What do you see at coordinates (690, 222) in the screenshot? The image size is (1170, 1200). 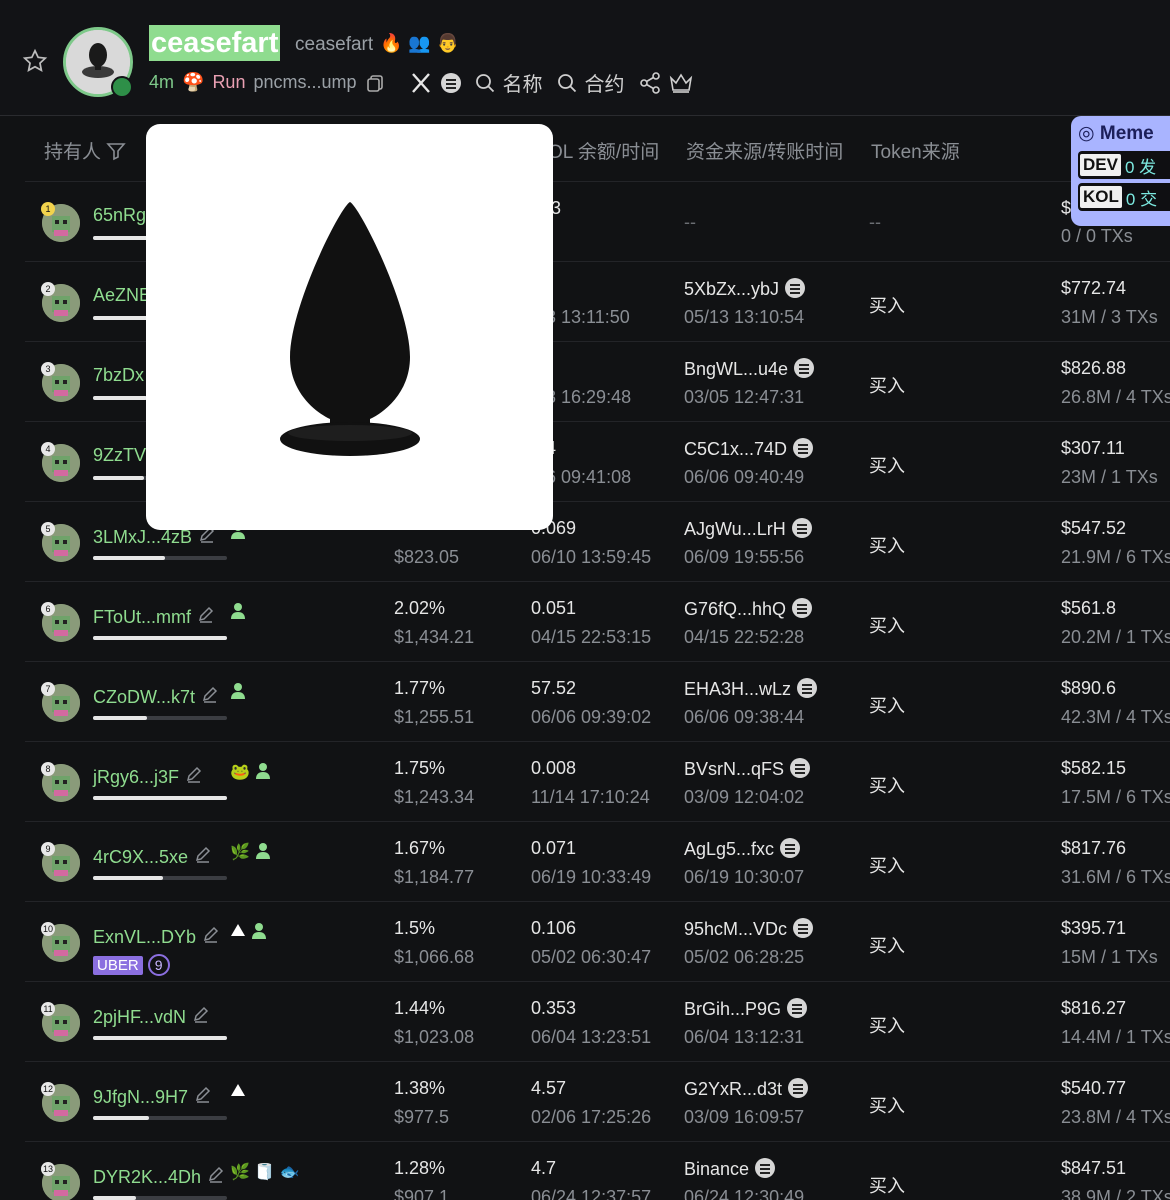 I see `fund-source: --` at bounding box center [690, 222].